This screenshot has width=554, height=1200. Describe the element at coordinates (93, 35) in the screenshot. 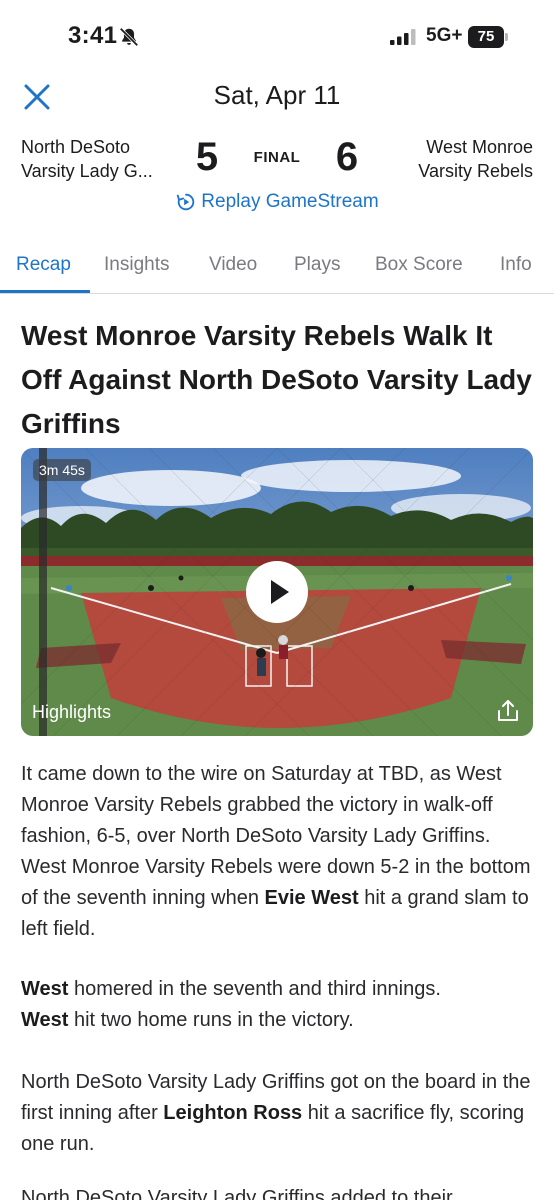

I see `status-time: 3:41` at that location.